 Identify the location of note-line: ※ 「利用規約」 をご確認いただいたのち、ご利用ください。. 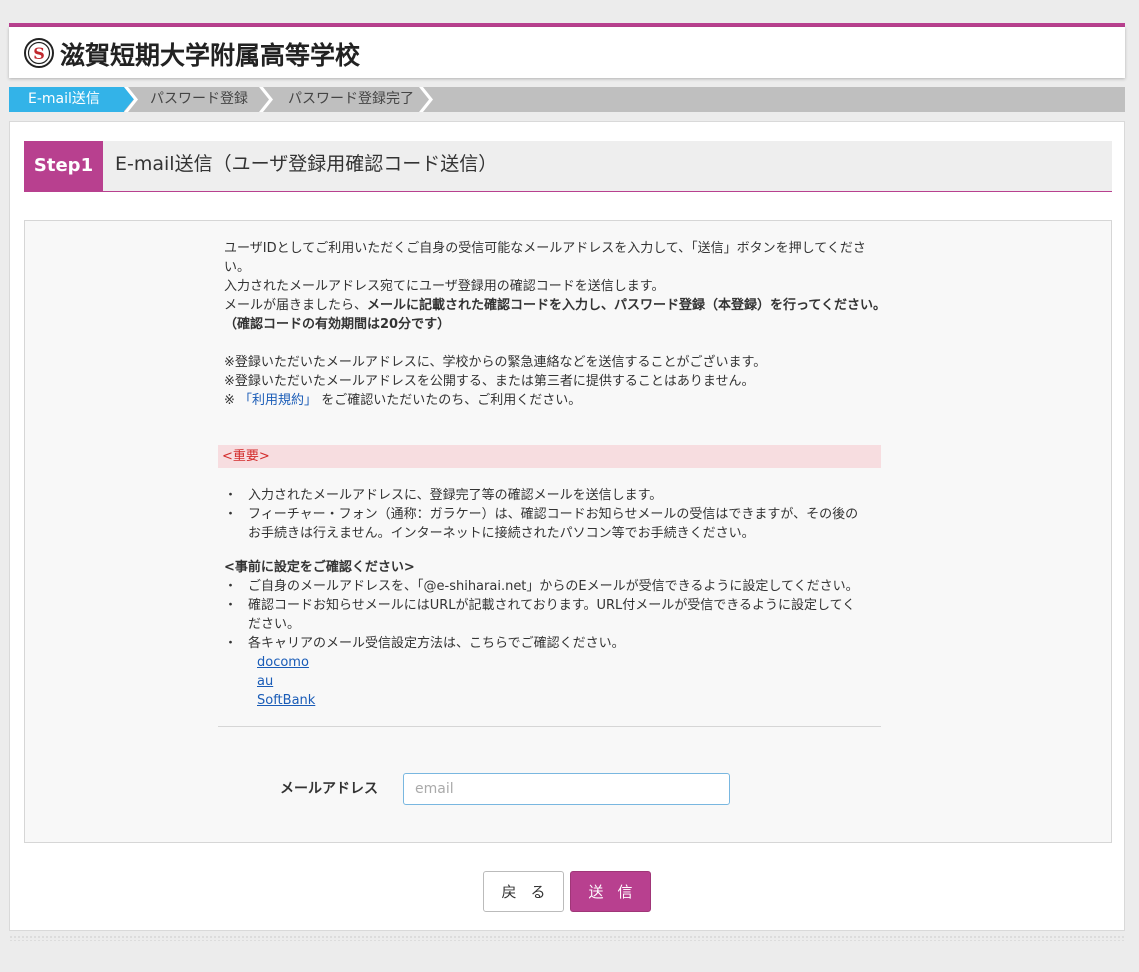
(403, 400).